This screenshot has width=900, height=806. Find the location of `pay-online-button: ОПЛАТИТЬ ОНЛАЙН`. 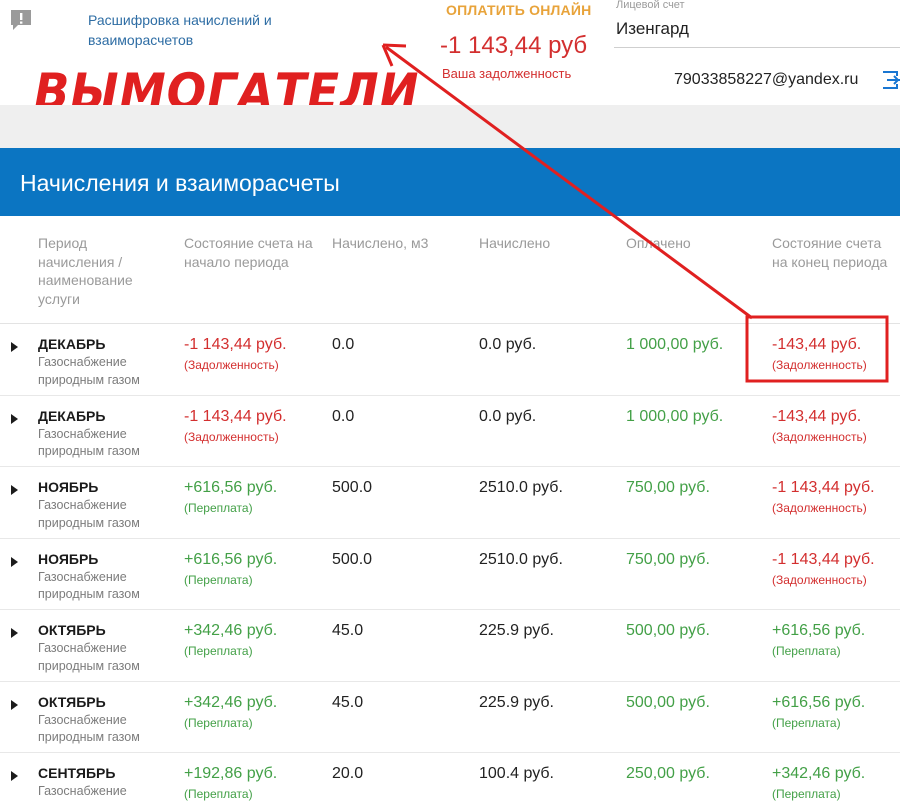

pay-online-button: ОПЛАТИТЬ ОНЛАЙН is located at coordinates (518, 10).